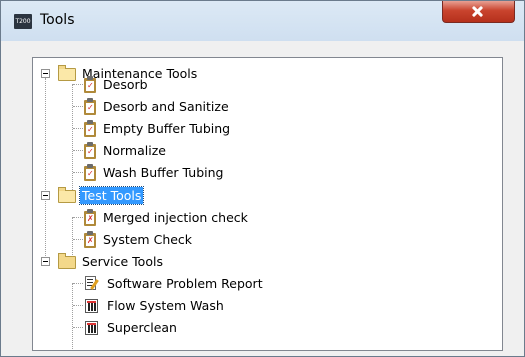  I want to click on tree-item-superclean: Superclean, so click(131, 327).